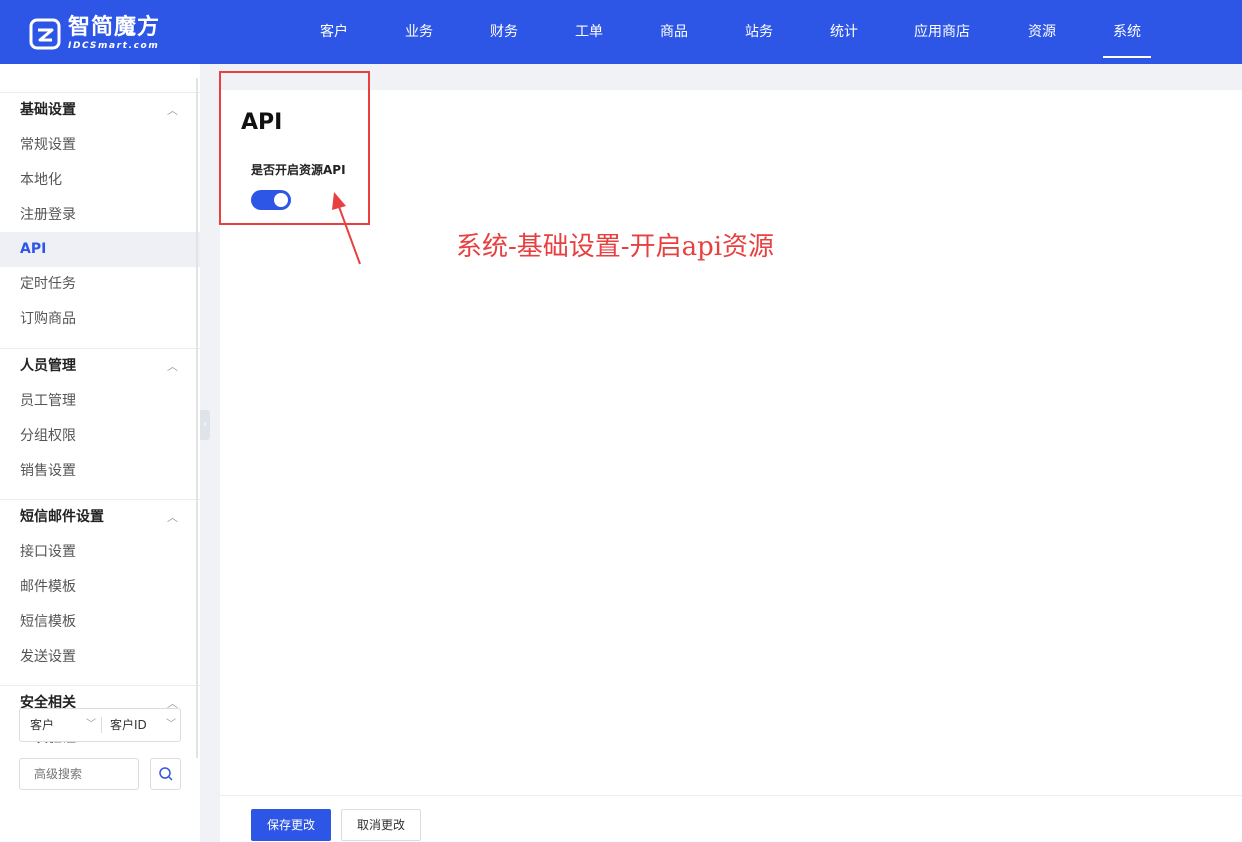 This screenshot has height=842, width=1242. What do you see at coordinates (100, 180) in the screenshot?
I see `sidebar-item-localization: 本地化` at bounding box center [100, 180].